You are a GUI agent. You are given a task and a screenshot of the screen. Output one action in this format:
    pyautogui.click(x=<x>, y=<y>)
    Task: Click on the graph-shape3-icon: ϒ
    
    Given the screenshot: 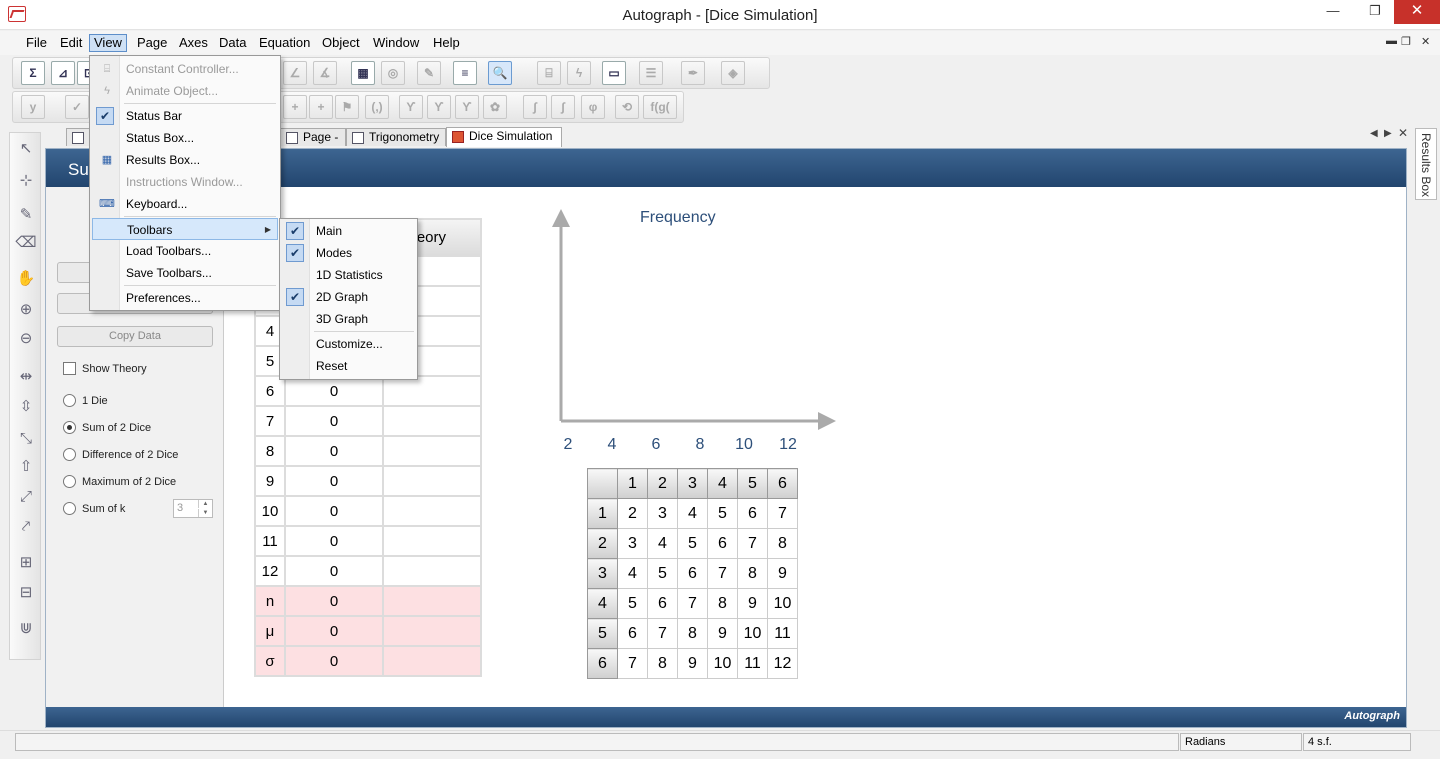 What is the action you would take?
    pyautogui.click(x=467, y=107)
    